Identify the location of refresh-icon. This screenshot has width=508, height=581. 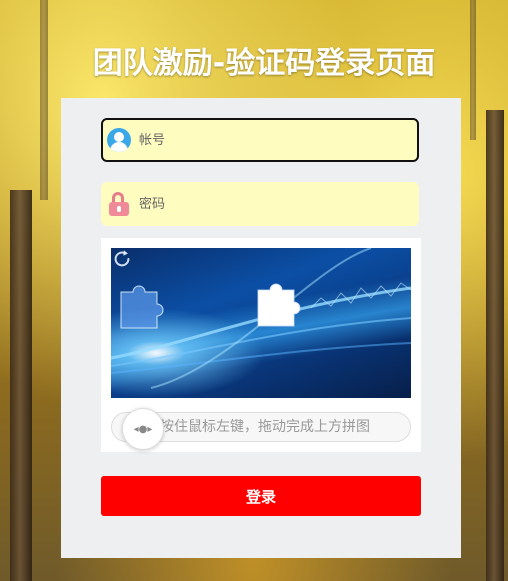
(122, 259).